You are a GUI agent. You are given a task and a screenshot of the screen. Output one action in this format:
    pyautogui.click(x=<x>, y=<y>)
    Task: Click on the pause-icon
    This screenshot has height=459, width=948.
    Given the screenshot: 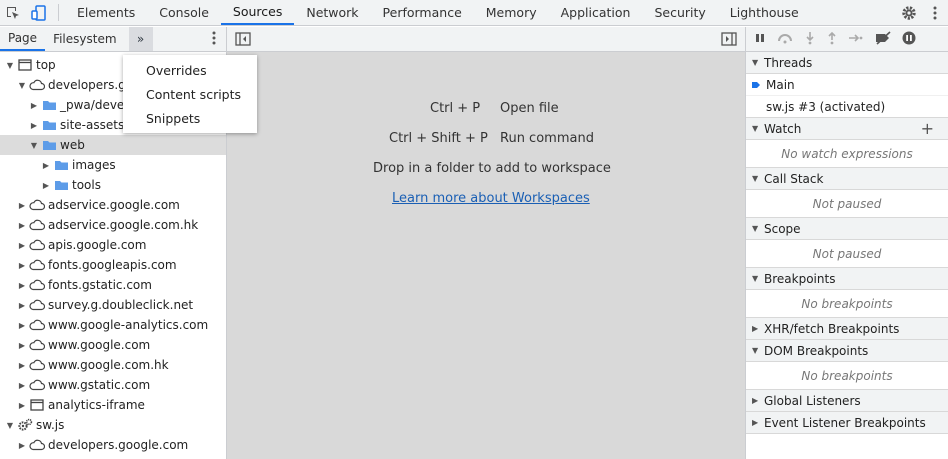 What is the action you would take?
    pyautogui.click(x=760, y=39)
    